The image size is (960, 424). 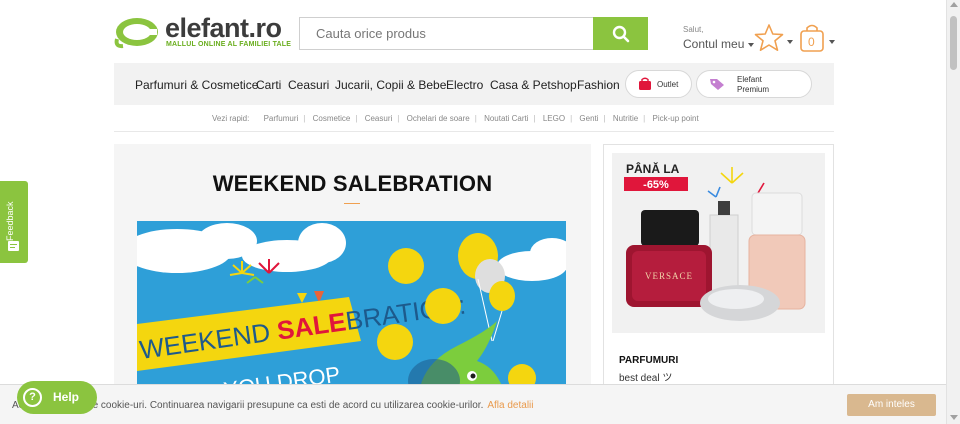 I want to click on wishlist-button, so click(x=774, y=39).